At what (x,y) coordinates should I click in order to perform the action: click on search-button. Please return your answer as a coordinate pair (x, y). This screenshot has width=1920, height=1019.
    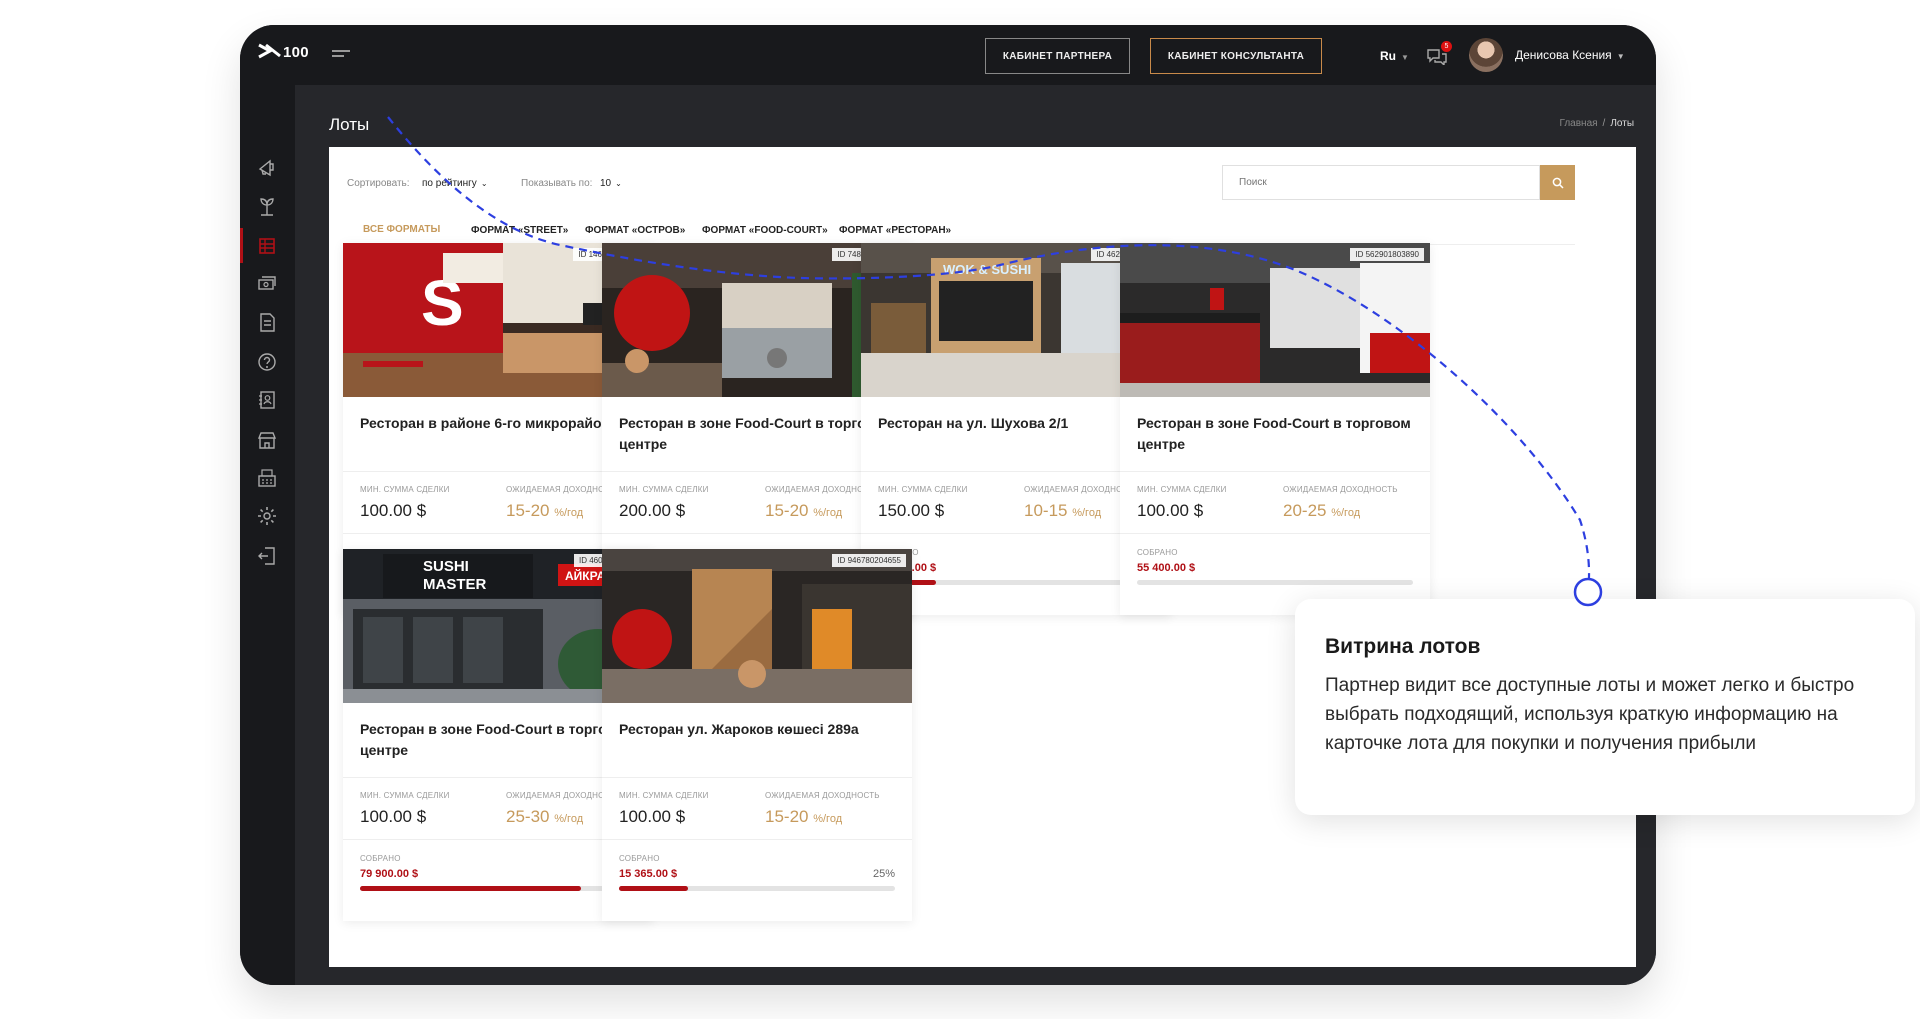
    Looking at the image, I should click on (1557, 182).